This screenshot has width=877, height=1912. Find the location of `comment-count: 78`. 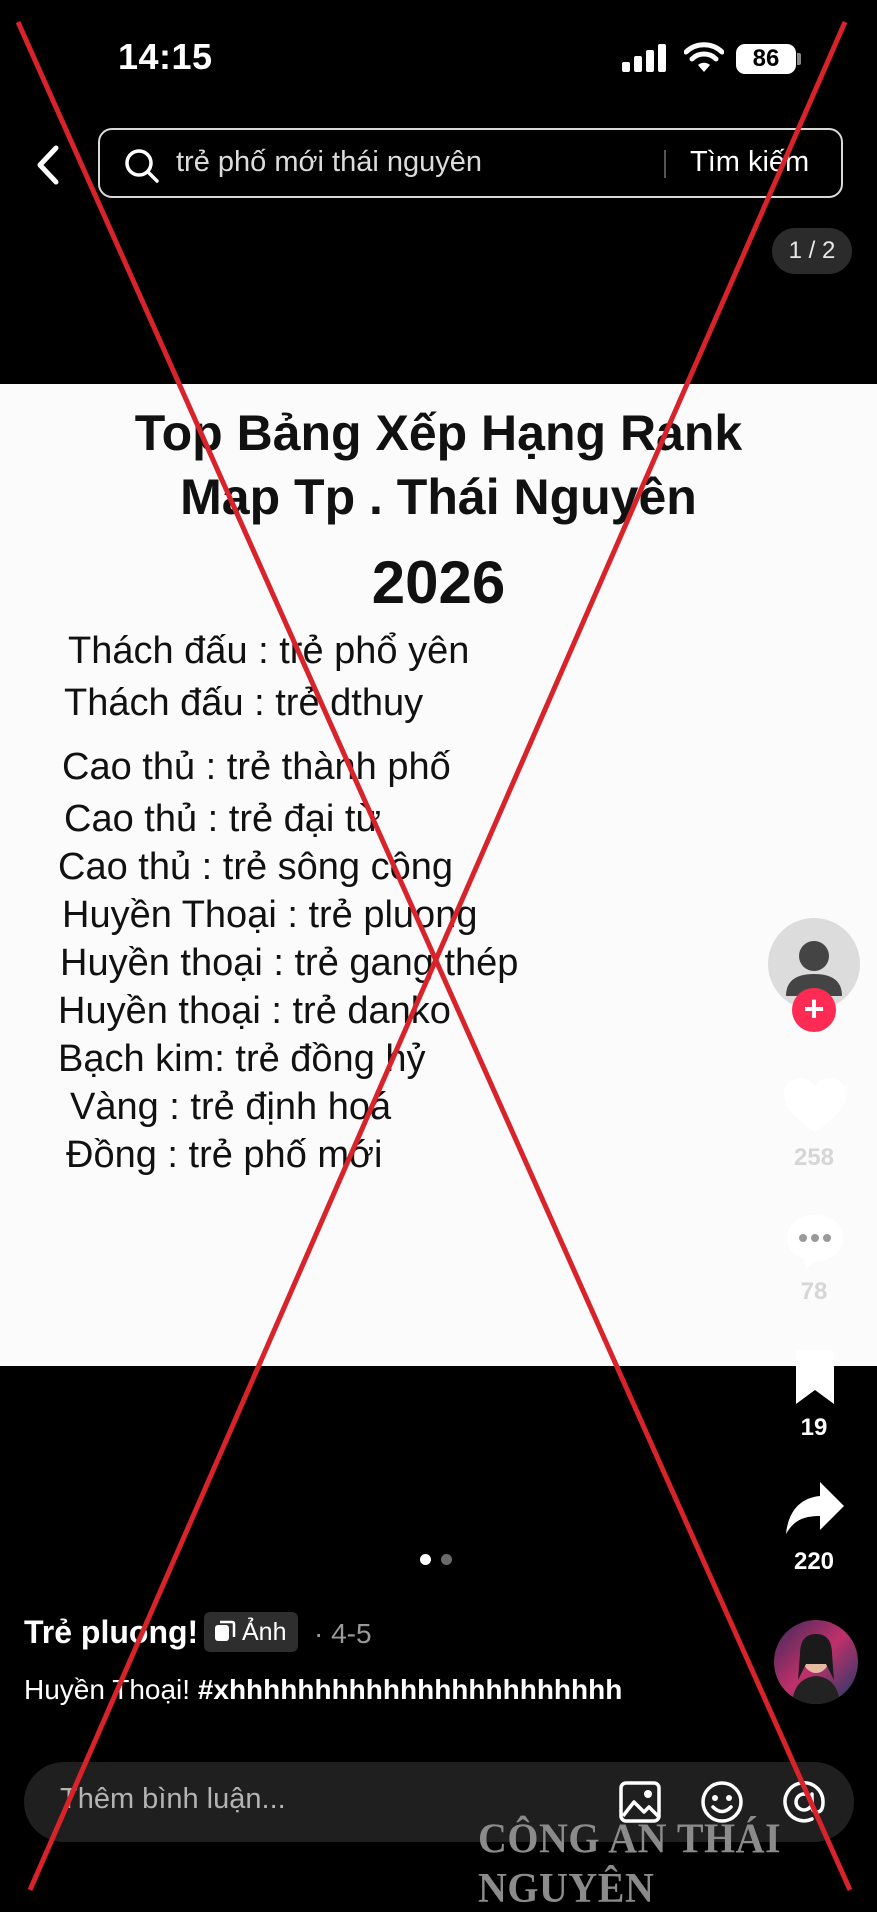

comment-count: 78 is located at coordinates (814, 1291).